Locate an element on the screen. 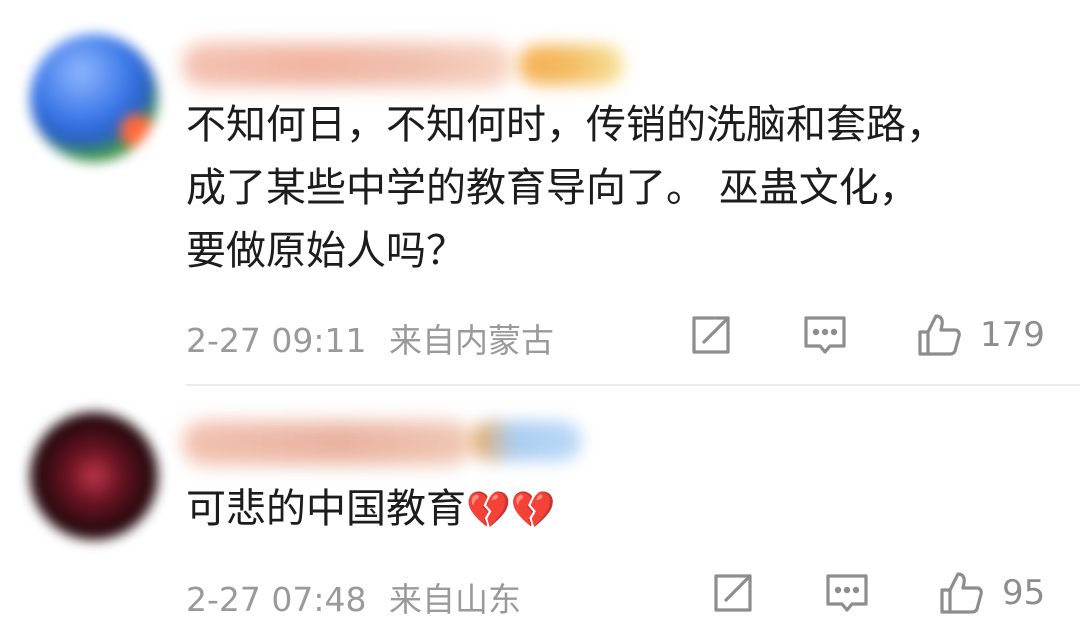 The image size is (1080, 640). comment-divider is located at coordinates (633, 385).